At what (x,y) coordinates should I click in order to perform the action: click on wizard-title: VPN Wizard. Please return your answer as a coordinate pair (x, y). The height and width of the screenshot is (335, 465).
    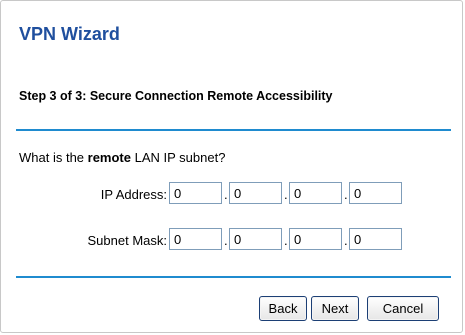
    Looking at the image, I should click on (69, 34).